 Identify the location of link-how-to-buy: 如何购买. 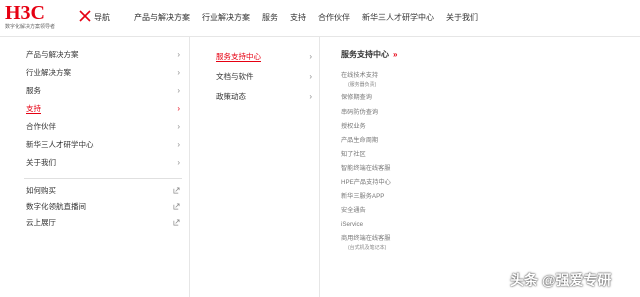
(104, 191).